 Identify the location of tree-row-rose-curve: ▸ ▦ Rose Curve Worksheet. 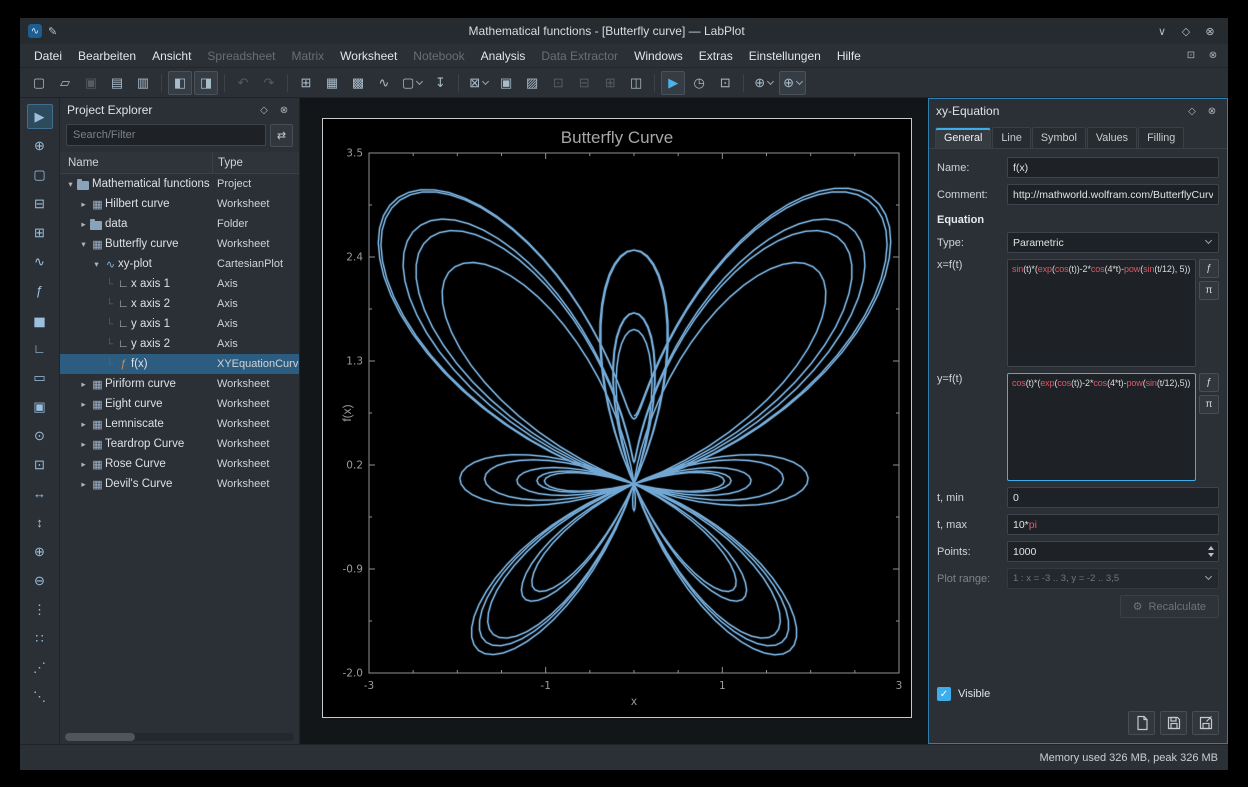
(179, 464).